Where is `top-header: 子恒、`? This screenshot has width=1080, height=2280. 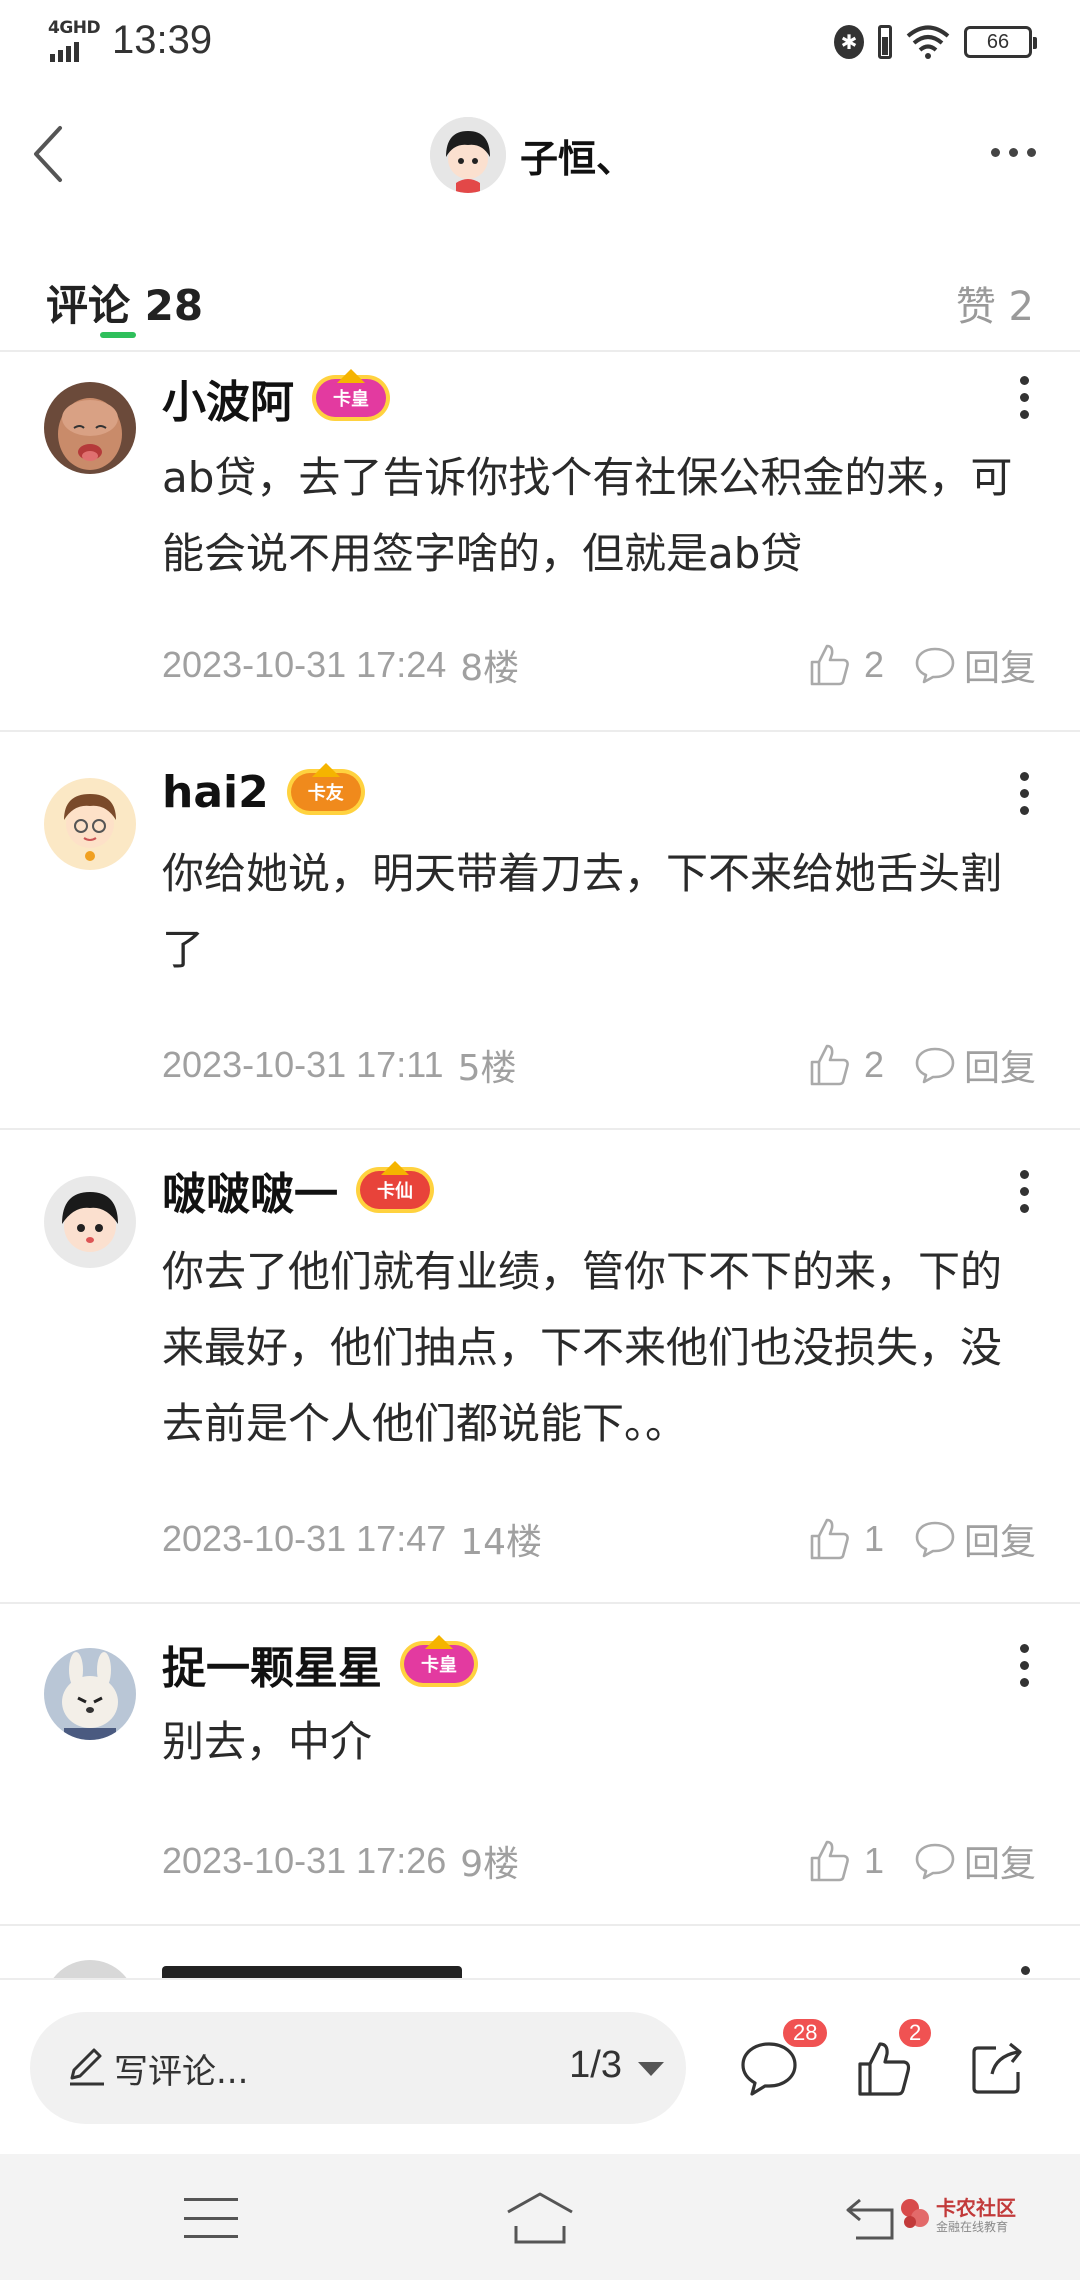
top-header: 子恒、 is located at coordinates (540, 155).